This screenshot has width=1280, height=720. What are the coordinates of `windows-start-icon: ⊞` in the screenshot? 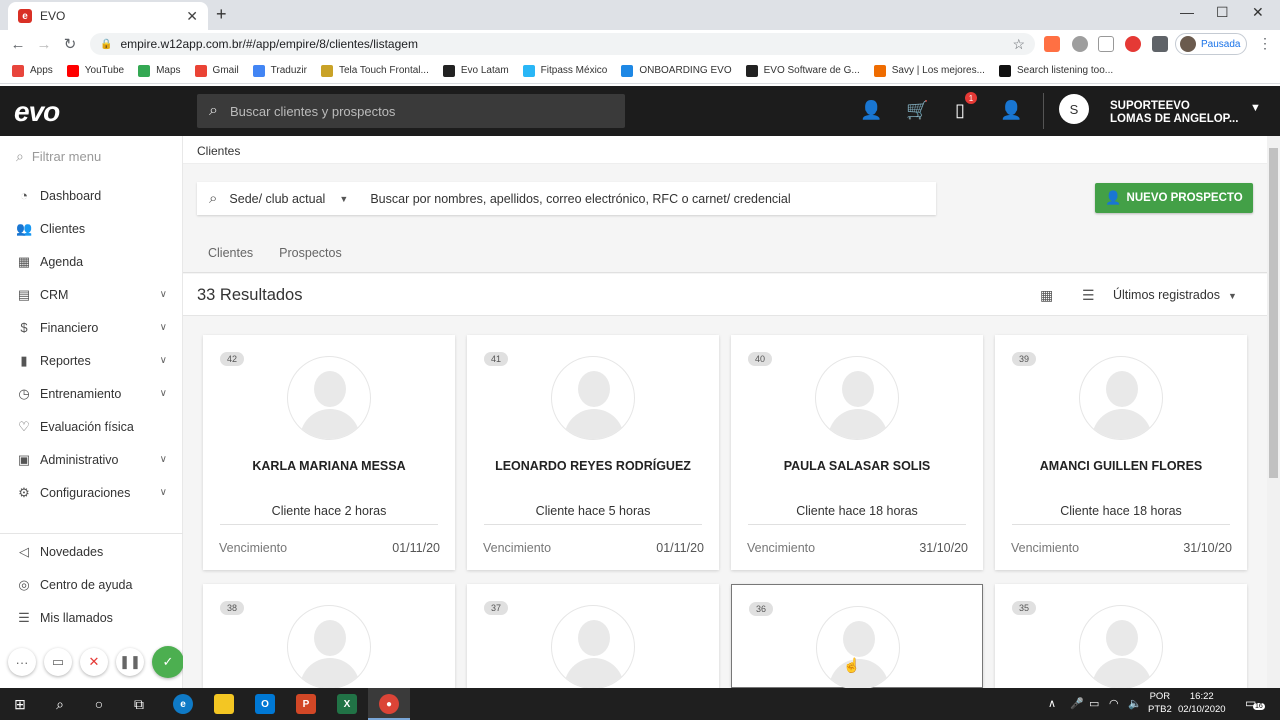 It's located at (20, 704).